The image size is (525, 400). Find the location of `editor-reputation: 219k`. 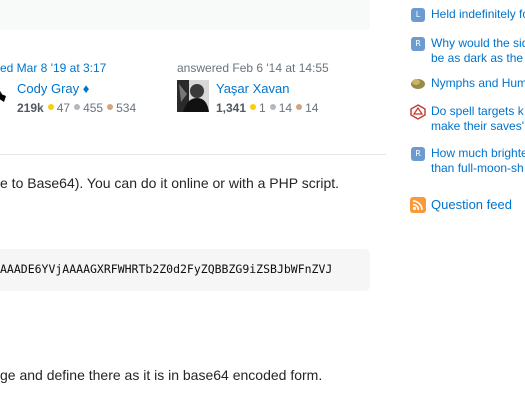

editor-reputation: 219k is located at coordinates (30, 108).